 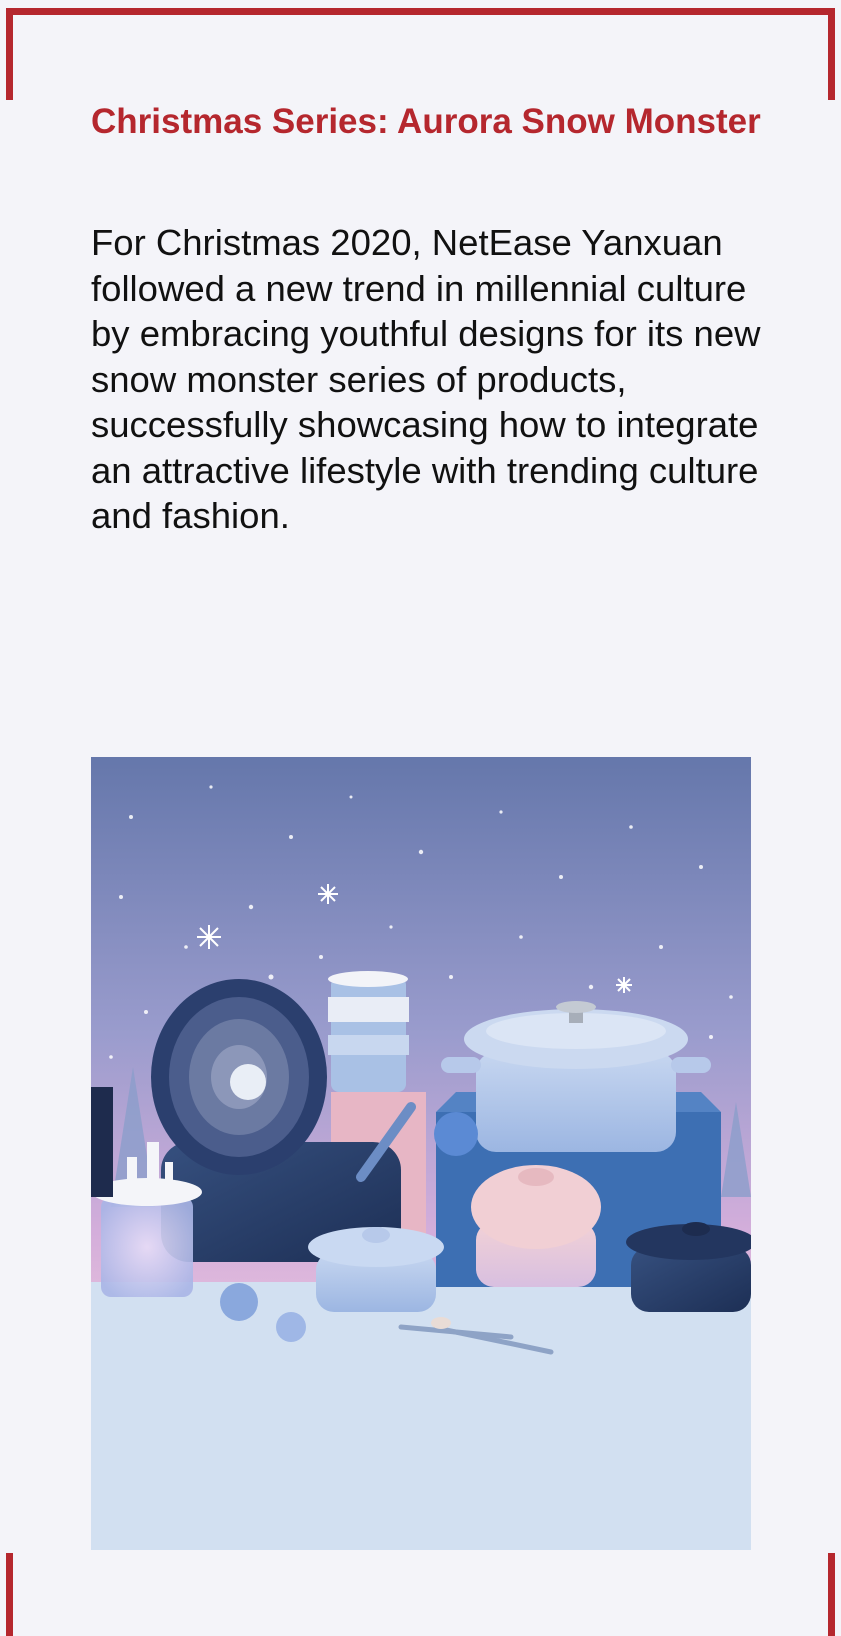 I want to click on dark-mug, so click(x=102, y=1142).